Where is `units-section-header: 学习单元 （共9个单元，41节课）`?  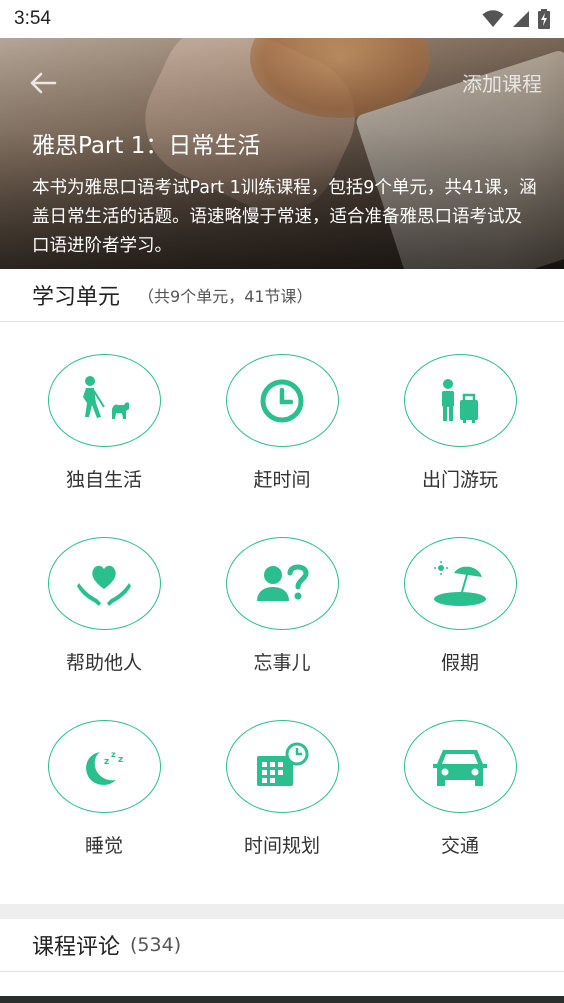 units-section-header: 学习单元 （共9个单元，41节课） is located at coordinates (282, 295).